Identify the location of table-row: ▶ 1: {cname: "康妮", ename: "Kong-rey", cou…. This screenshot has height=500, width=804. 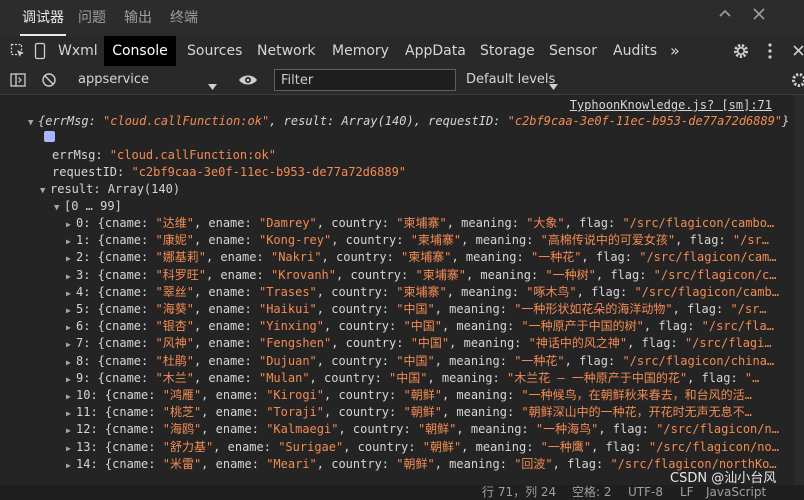
(435, 240).